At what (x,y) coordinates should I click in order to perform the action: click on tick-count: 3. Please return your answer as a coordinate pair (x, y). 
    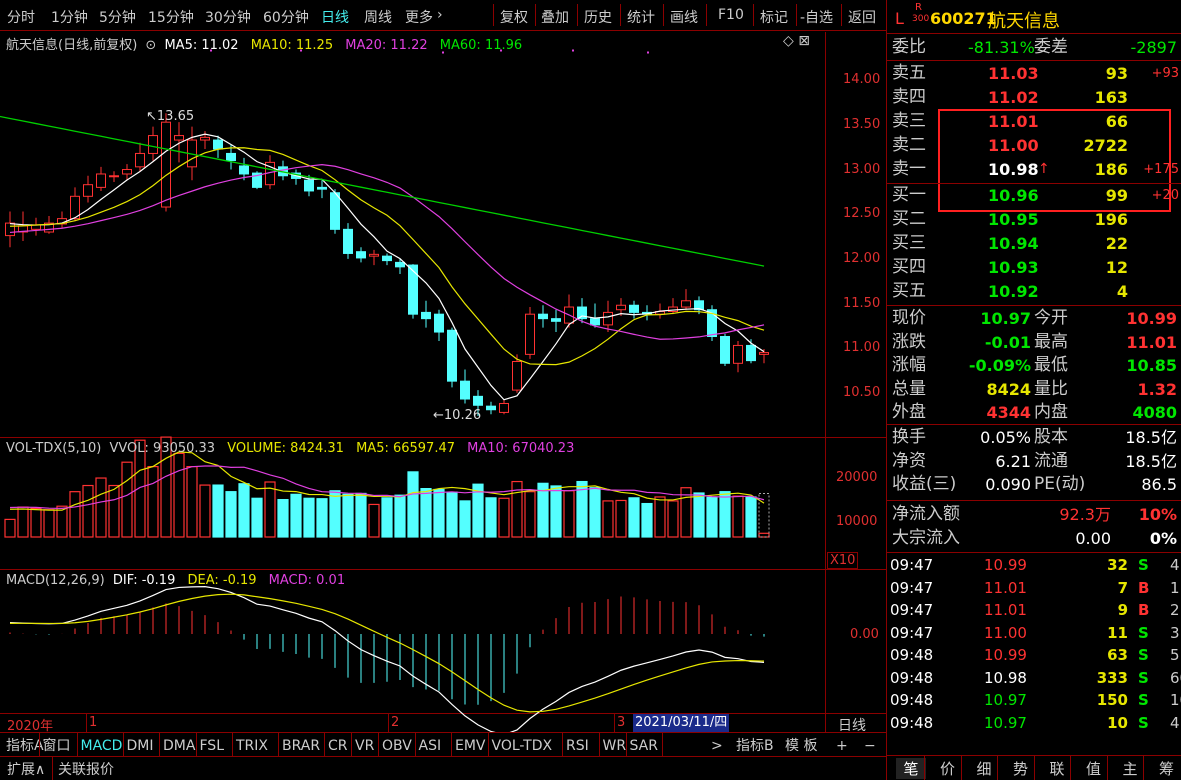
    Looking at the image, I should click on (1175, 632).